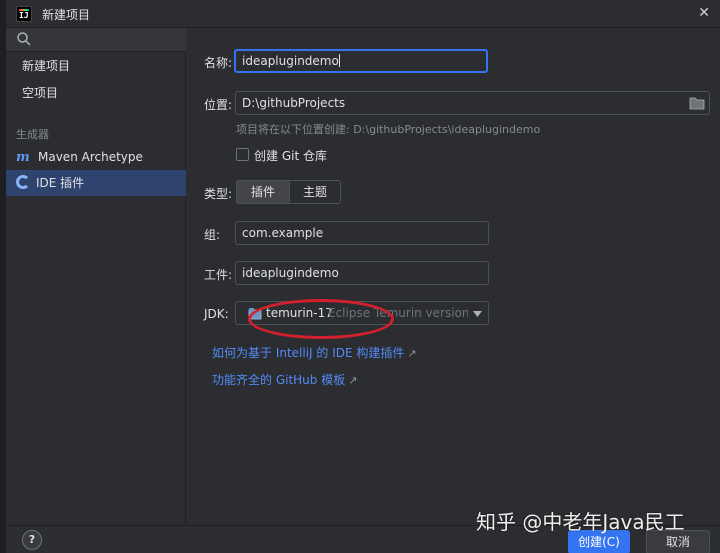  Describe the element at coordinates (60, 183) in the screenshot. I see `sidebar-item-label: IDE 插件` at that location.